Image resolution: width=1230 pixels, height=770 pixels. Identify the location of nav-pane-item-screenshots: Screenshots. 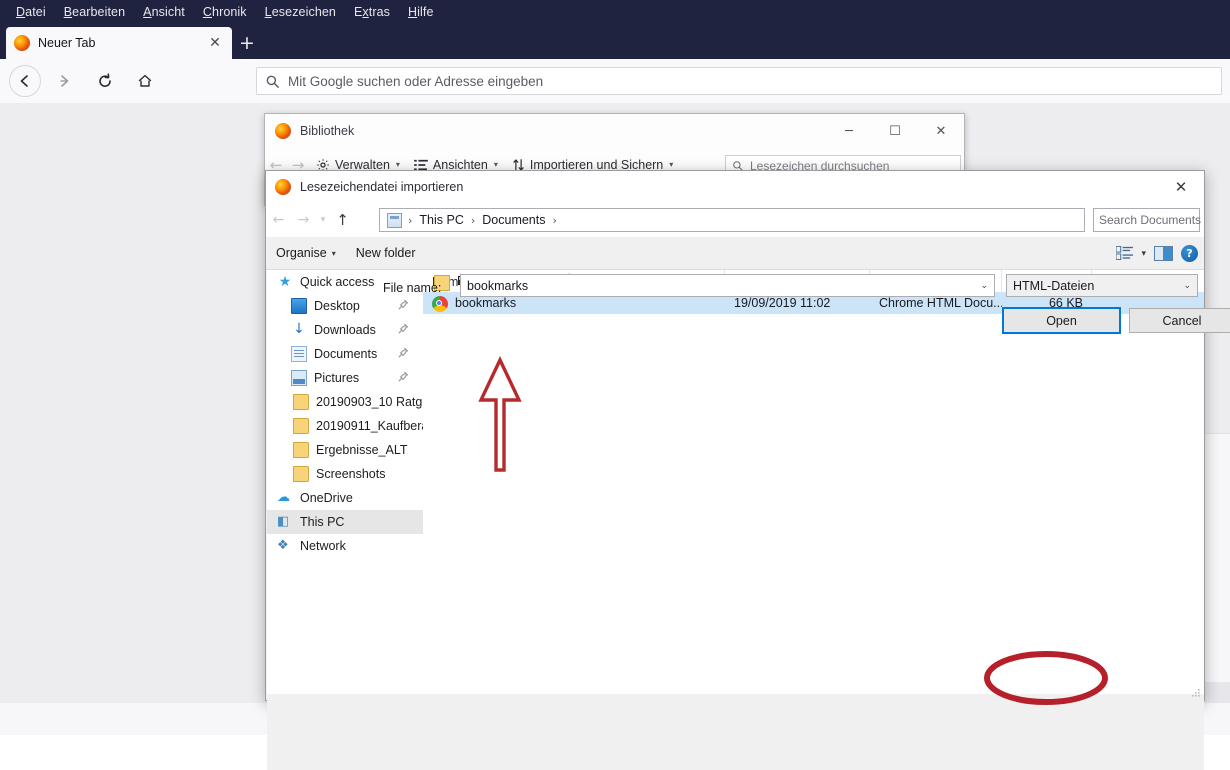
(345, 474).